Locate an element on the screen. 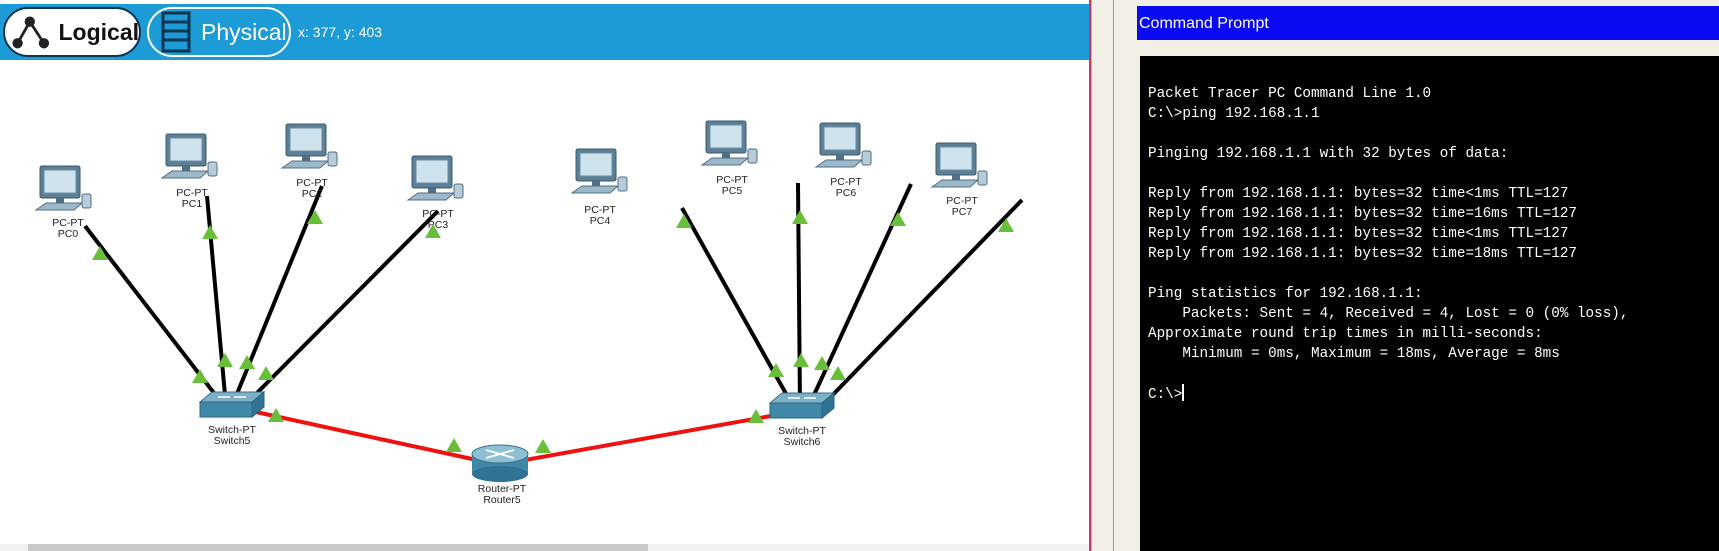 The height and width of the screenshot is (551, 1719). router-base is located at coordinates (500, 474).